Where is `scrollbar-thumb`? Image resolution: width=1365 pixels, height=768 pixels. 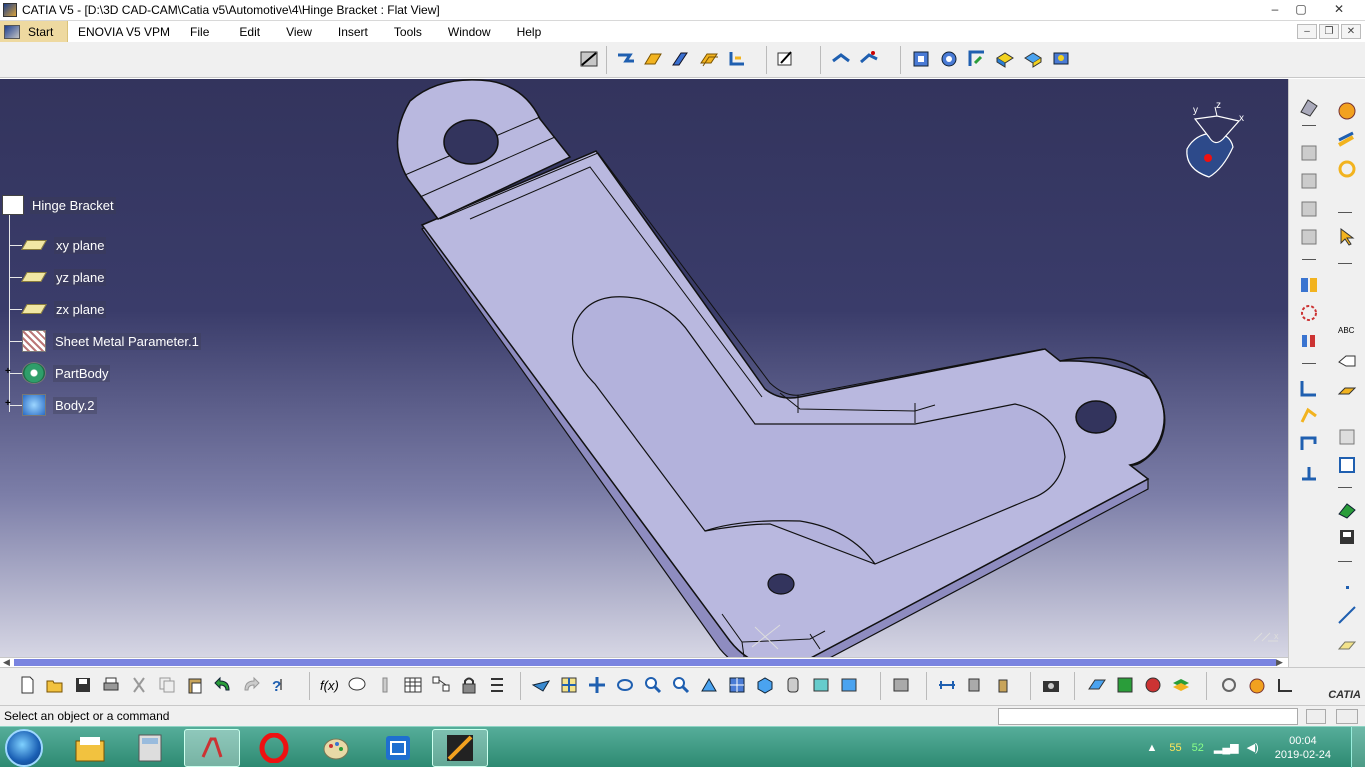 scrollbar-thumb is located at coordinates (645, 662).